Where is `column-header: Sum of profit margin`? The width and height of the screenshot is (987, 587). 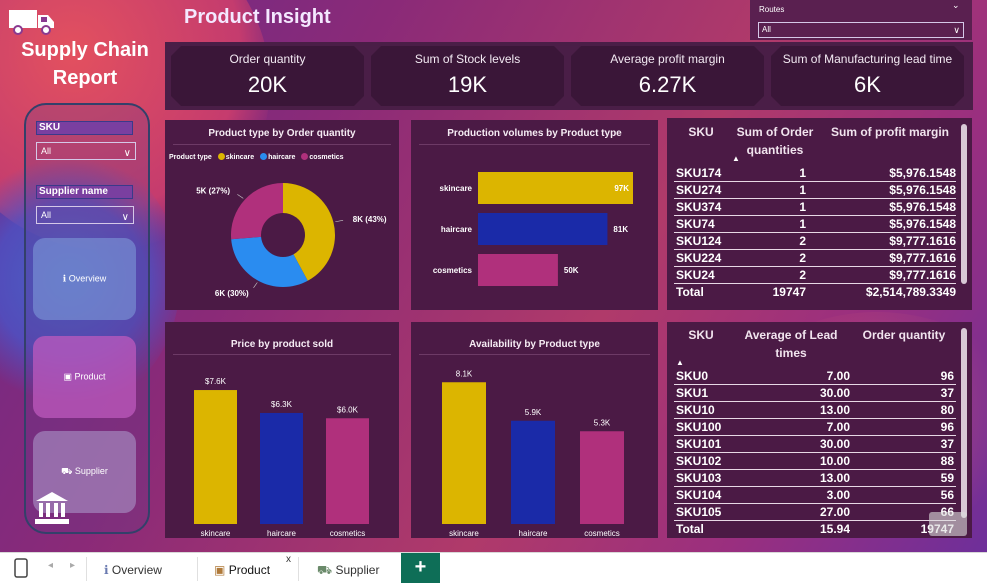
column-header: Sum of profit margin is located at coordinates (890, 132).